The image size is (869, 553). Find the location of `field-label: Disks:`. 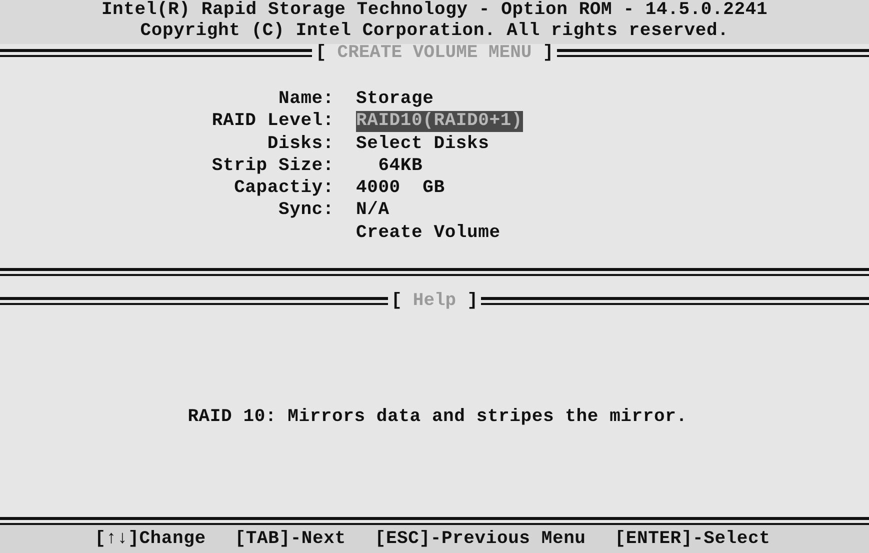

field-label: Disks: is located at coordinates (300, 143).